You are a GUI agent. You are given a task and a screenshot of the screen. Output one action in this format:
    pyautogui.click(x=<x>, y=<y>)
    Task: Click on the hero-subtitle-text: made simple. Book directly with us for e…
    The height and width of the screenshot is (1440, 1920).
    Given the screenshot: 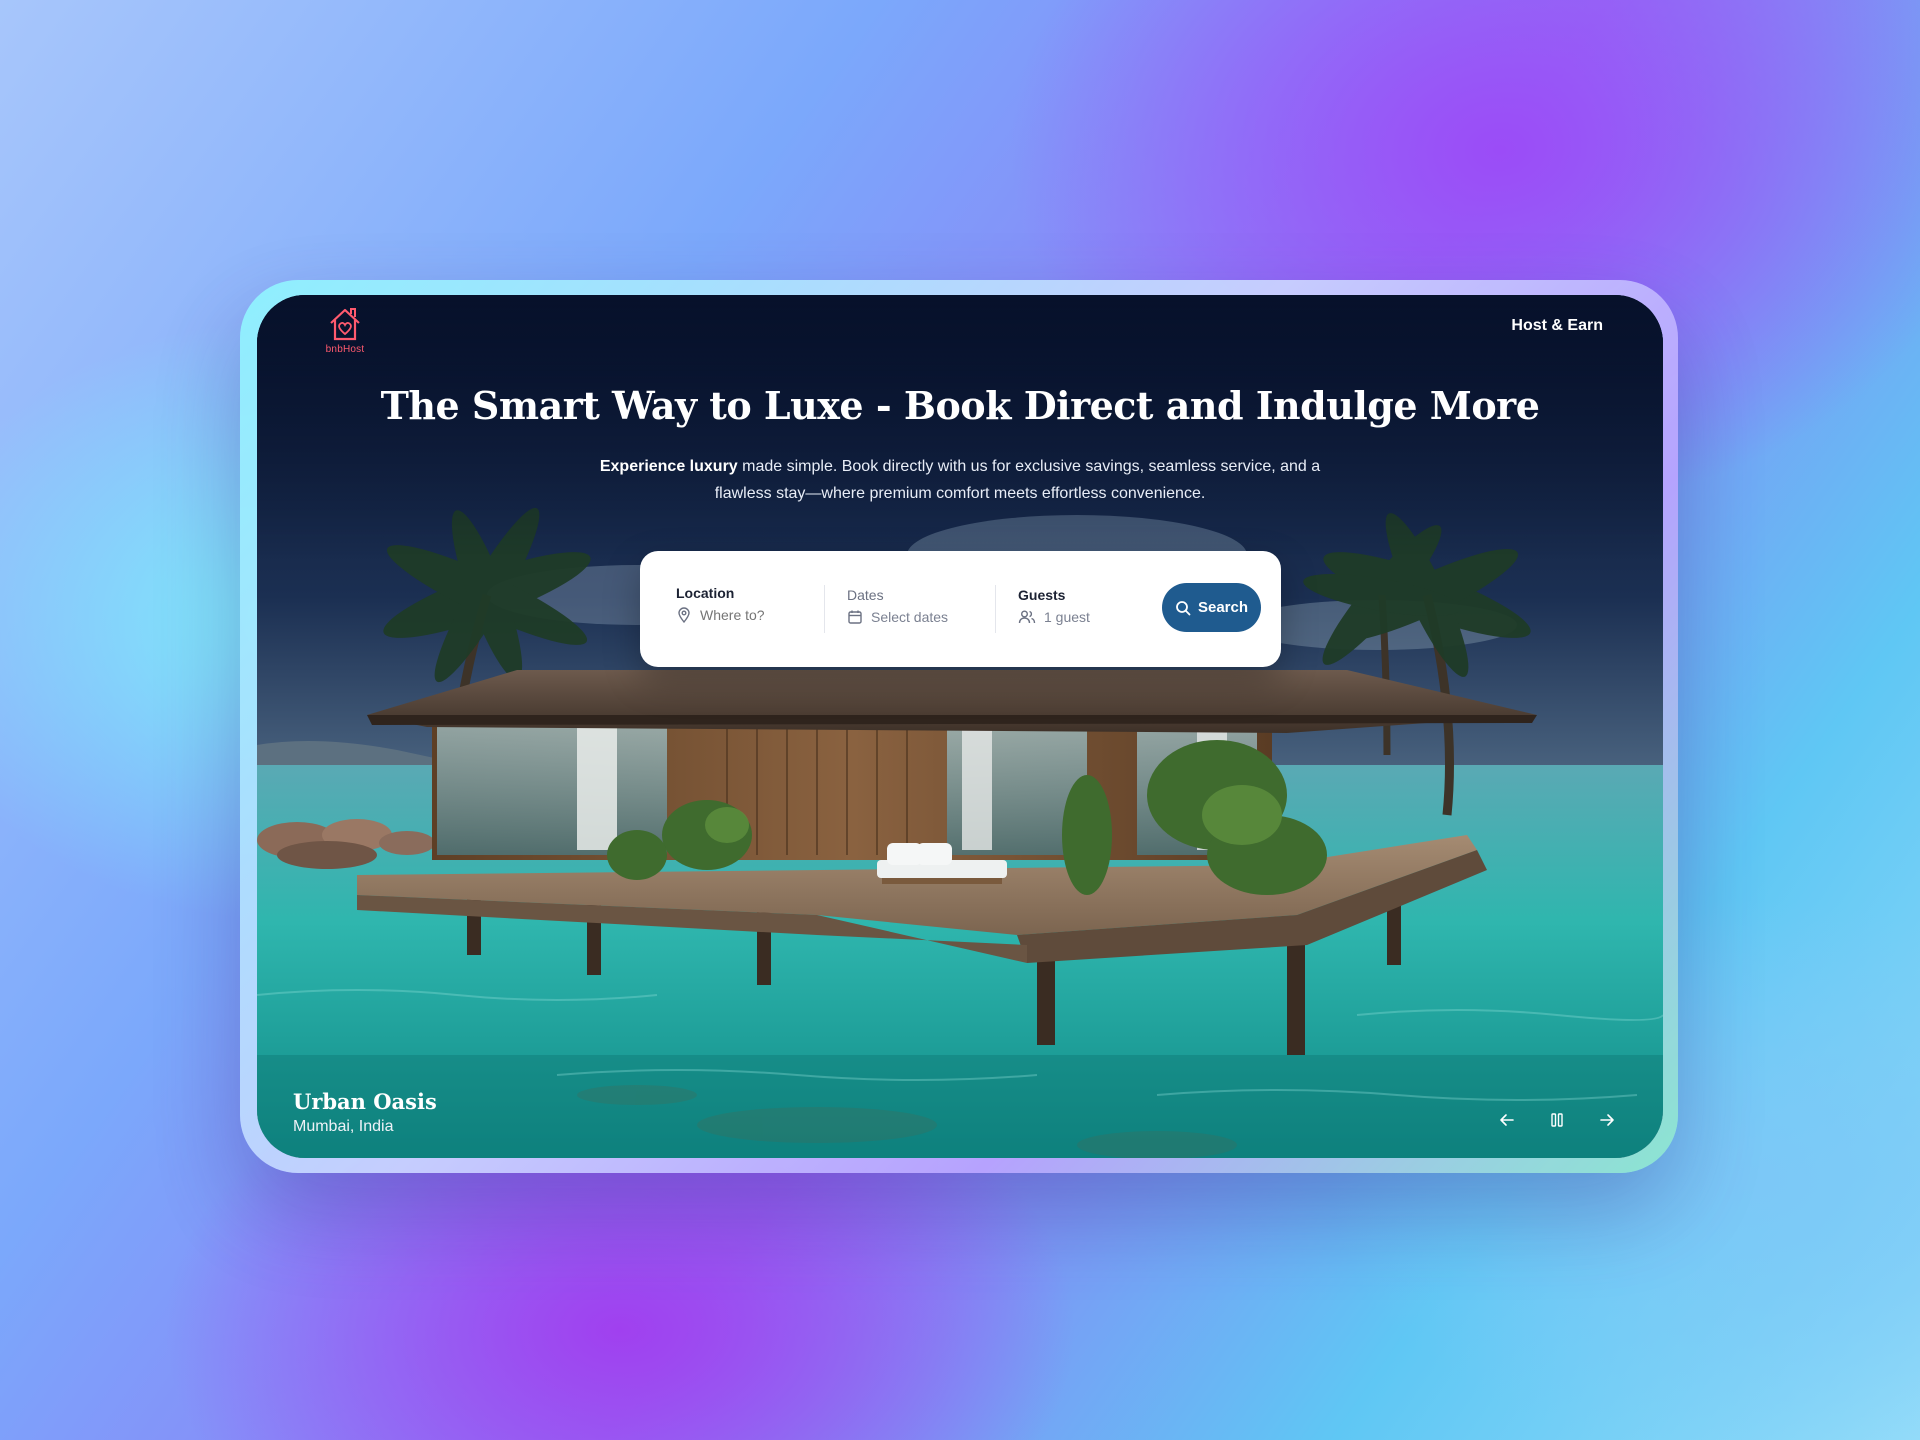 What is the action you would take?
    pyautogui.click(x=1017, y=480)
    